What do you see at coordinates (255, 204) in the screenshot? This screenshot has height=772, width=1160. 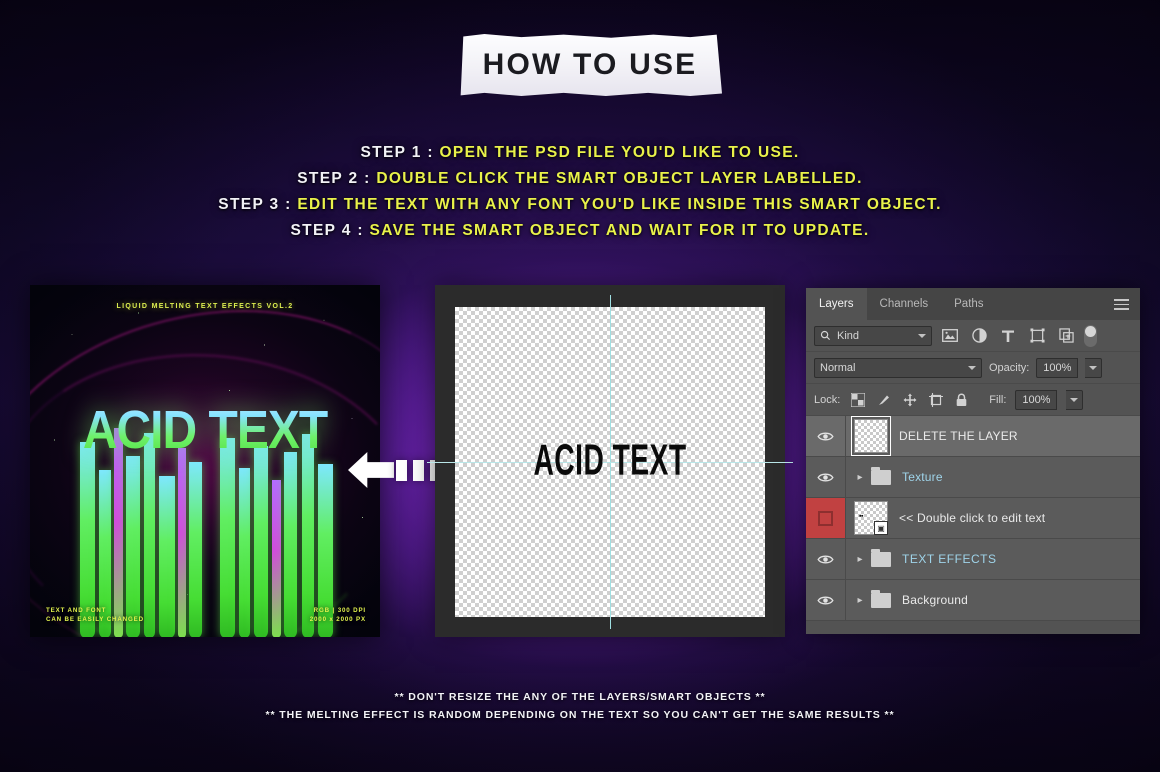 I see `step-label-3: STEP 3 :` at bounding box center [255, 204].